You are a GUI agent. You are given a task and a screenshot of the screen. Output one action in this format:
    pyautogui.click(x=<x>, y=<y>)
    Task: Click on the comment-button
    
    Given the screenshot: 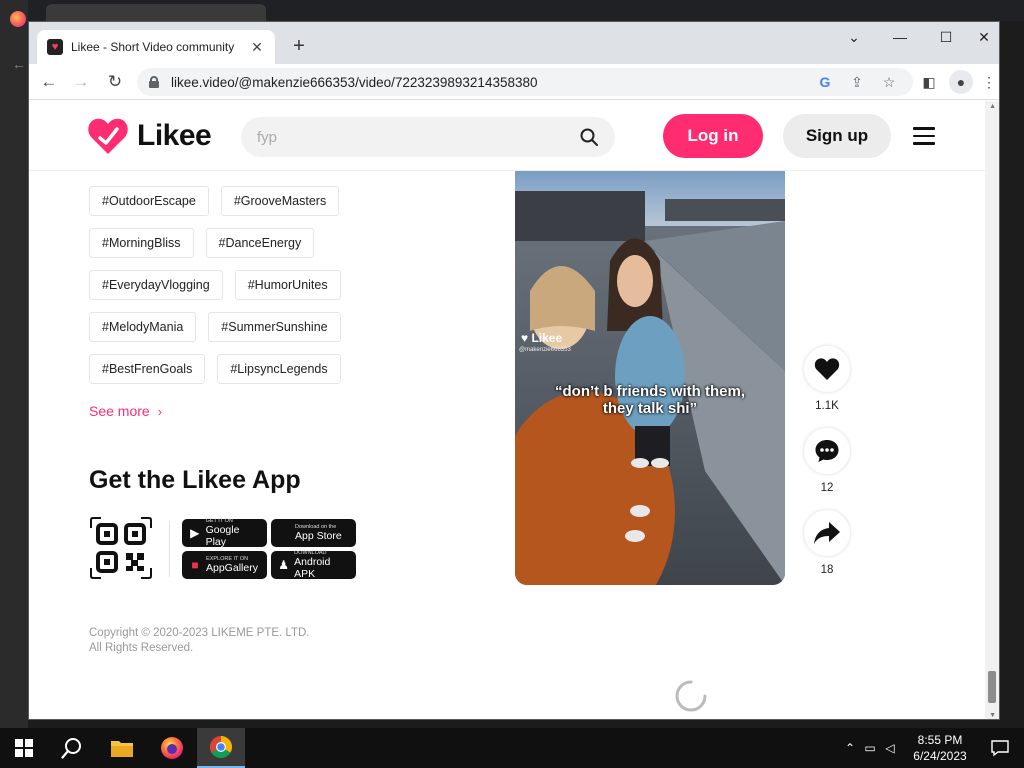 What is the action you would take?
    pyautogui.click(x=827, y=451)
    